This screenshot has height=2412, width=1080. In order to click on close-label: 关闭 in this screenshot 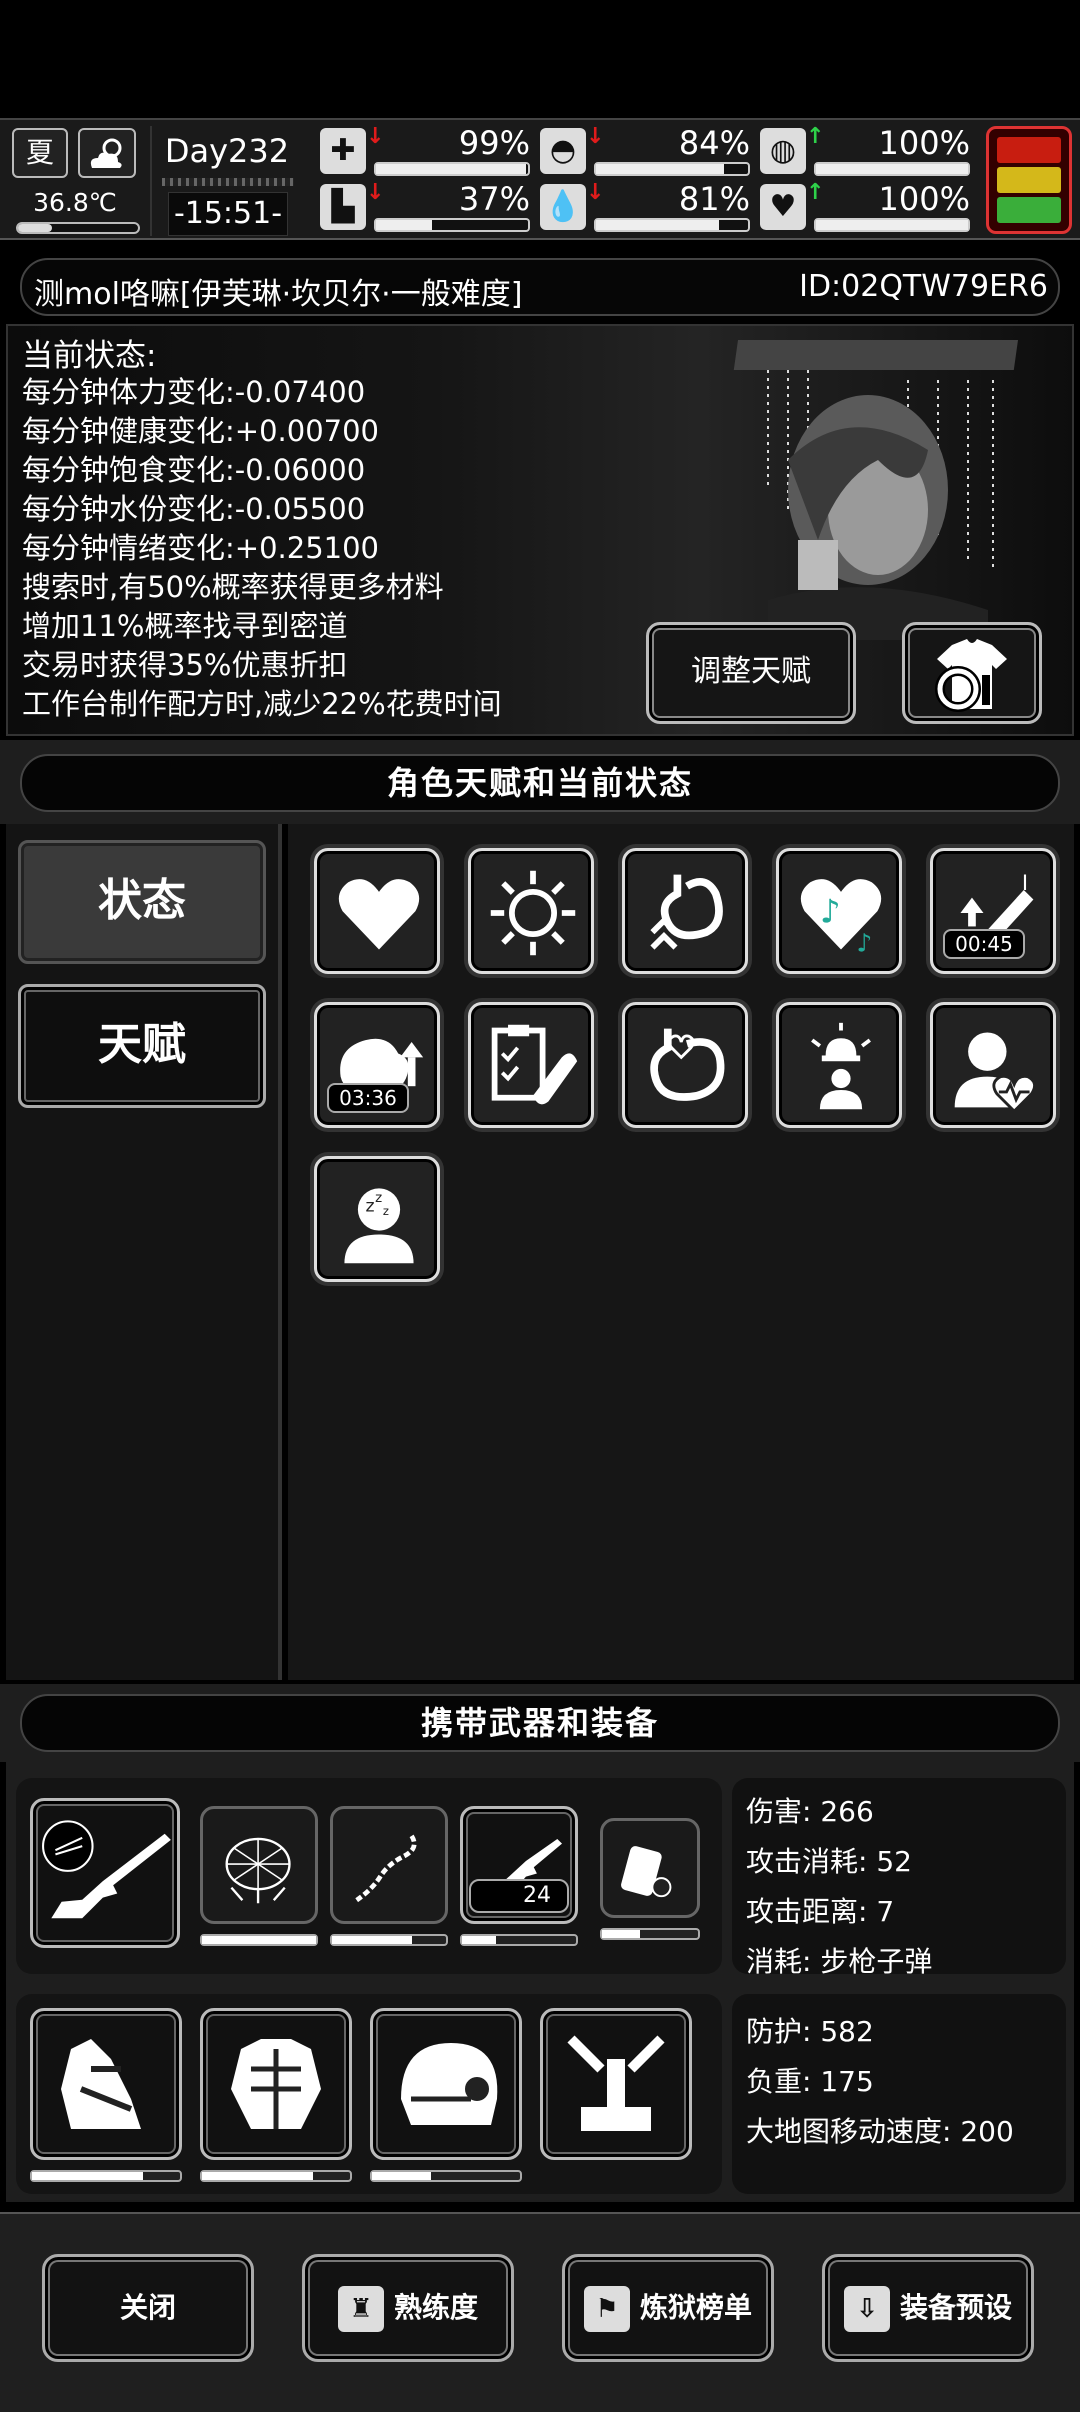, I will do `click(147, 2307)`.